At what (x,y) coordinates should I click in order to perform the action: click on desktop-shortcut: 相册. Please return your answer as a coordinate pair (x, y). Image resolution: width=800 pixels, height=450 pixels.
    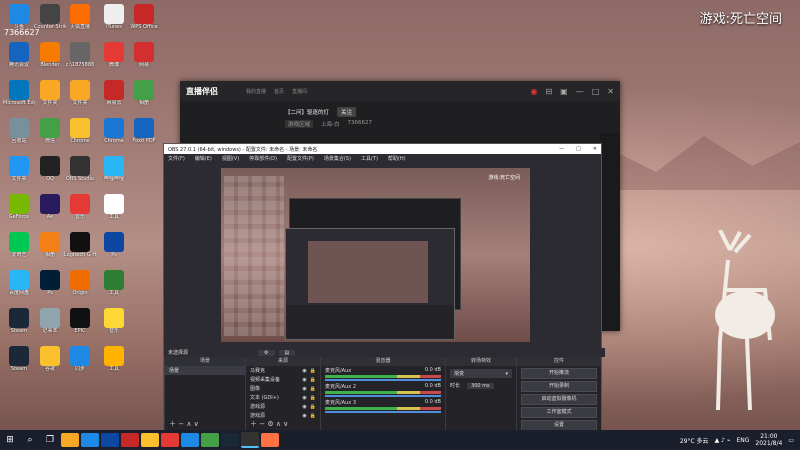
    Looking at the image, I should click on (144, 98).